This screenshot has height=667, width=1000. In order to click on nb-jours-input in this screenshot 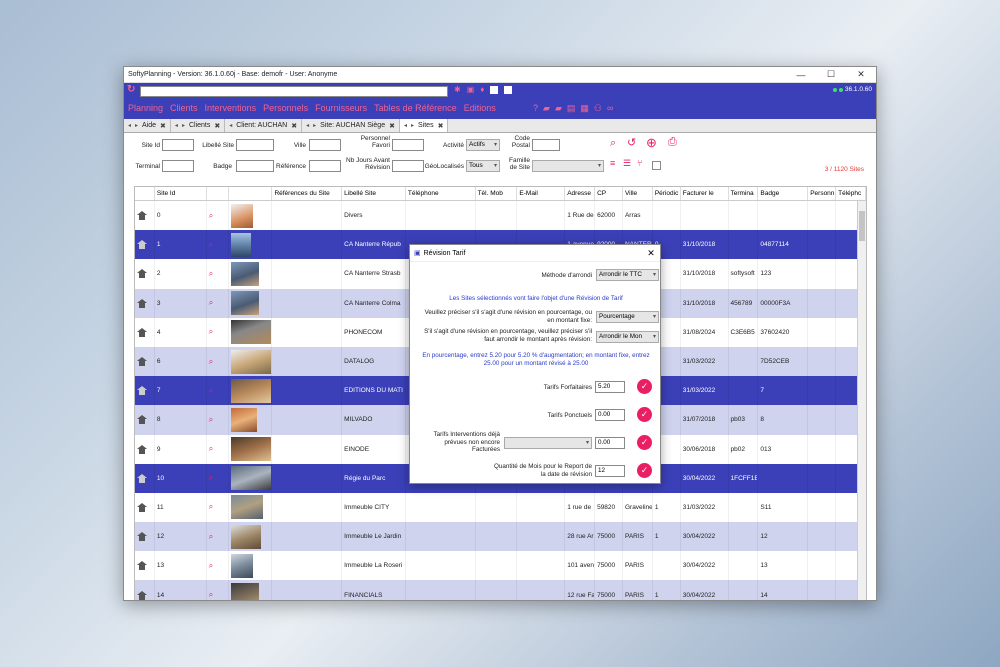, I will do `click(408, 166)`.